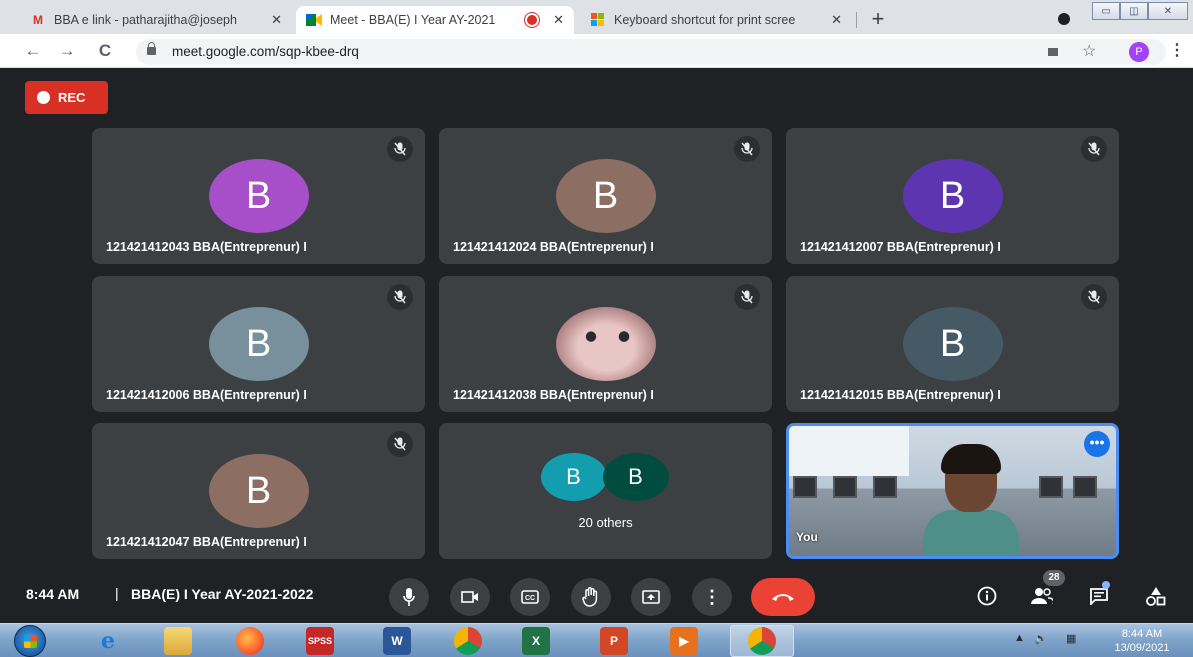 This screenshot has height=657, width=1193. I want to click on url-text: meet.google.com/sqp-kbee-drq, so click(265, 51).